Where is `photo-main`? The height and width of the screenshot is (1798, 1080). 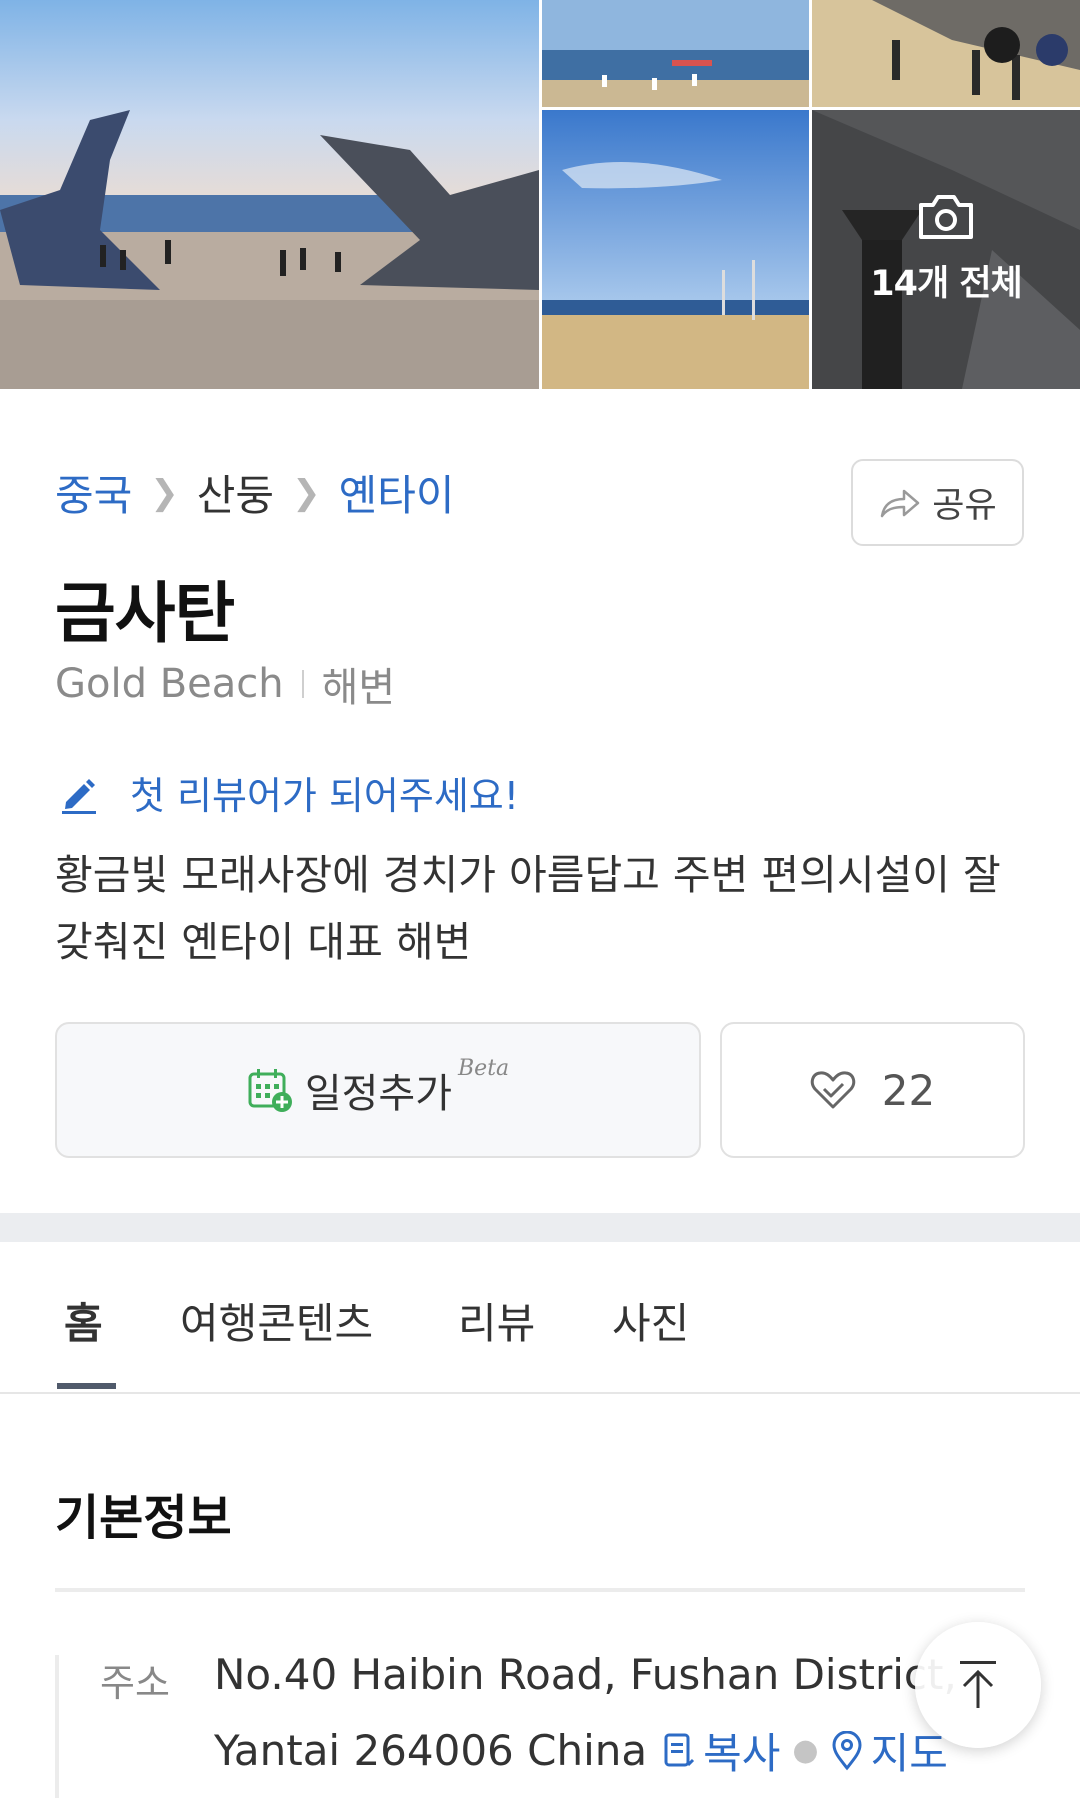 photo-main is located at coordinates (269, 194).